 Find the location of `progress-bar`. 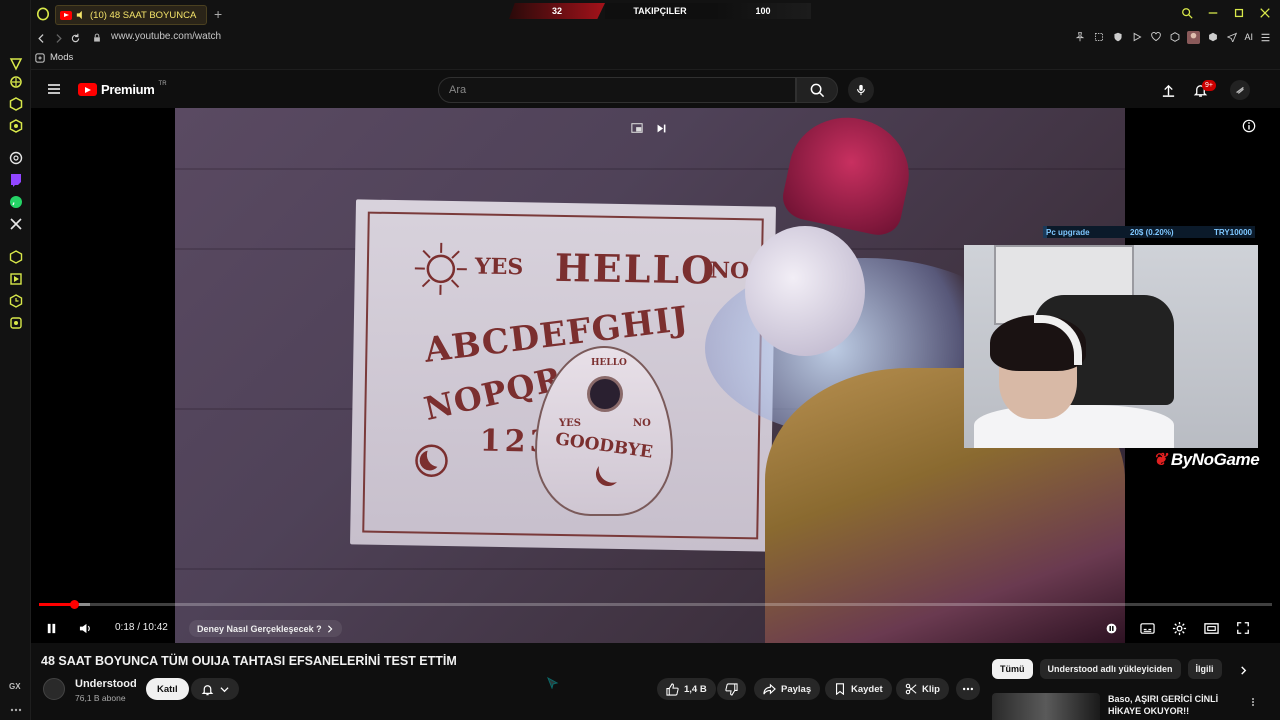

progress-bar is located at coordinates (655, 604).